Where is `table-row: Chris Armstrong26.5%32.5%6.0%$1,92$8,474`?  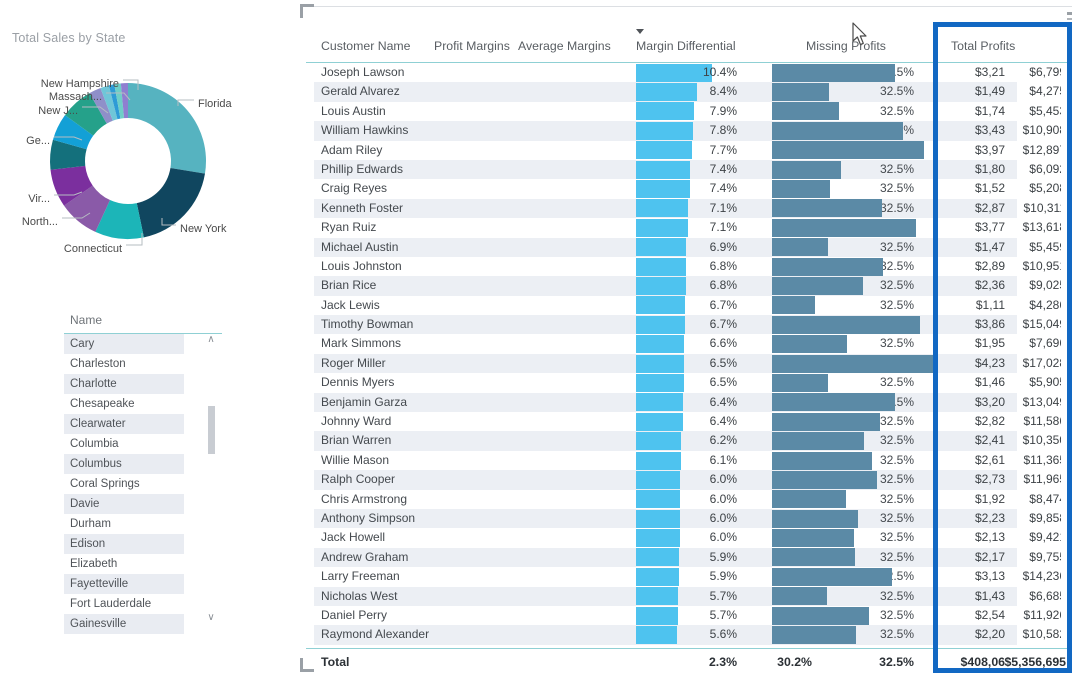 table-row: Chris Armstrong26.5%32.5%6.0%$1,92$8,474 is located at coordinates (689, 499).